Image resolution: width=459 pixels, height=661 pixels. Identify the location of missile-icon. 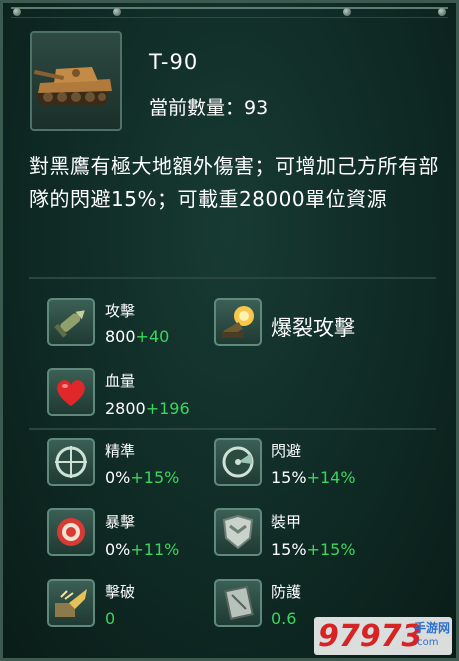
(71, 322).